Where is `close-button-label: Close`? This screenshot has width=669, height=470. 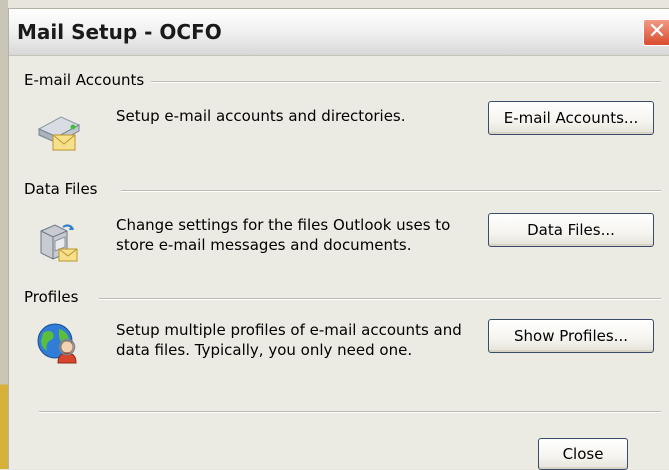
close-button-label: Close is located at coordinates (583, 454).